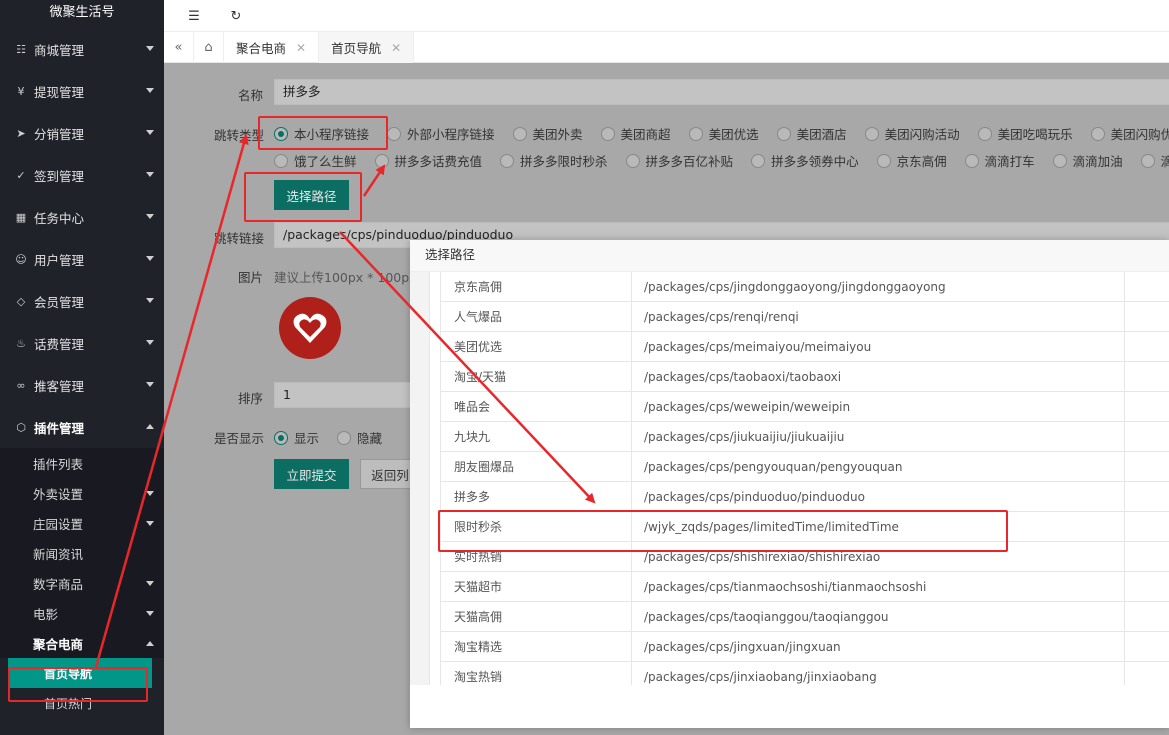 The height and width of the screenshot is (735, 1169). I want to click on jump-type-label: 跳转类型, so click(239, 135).